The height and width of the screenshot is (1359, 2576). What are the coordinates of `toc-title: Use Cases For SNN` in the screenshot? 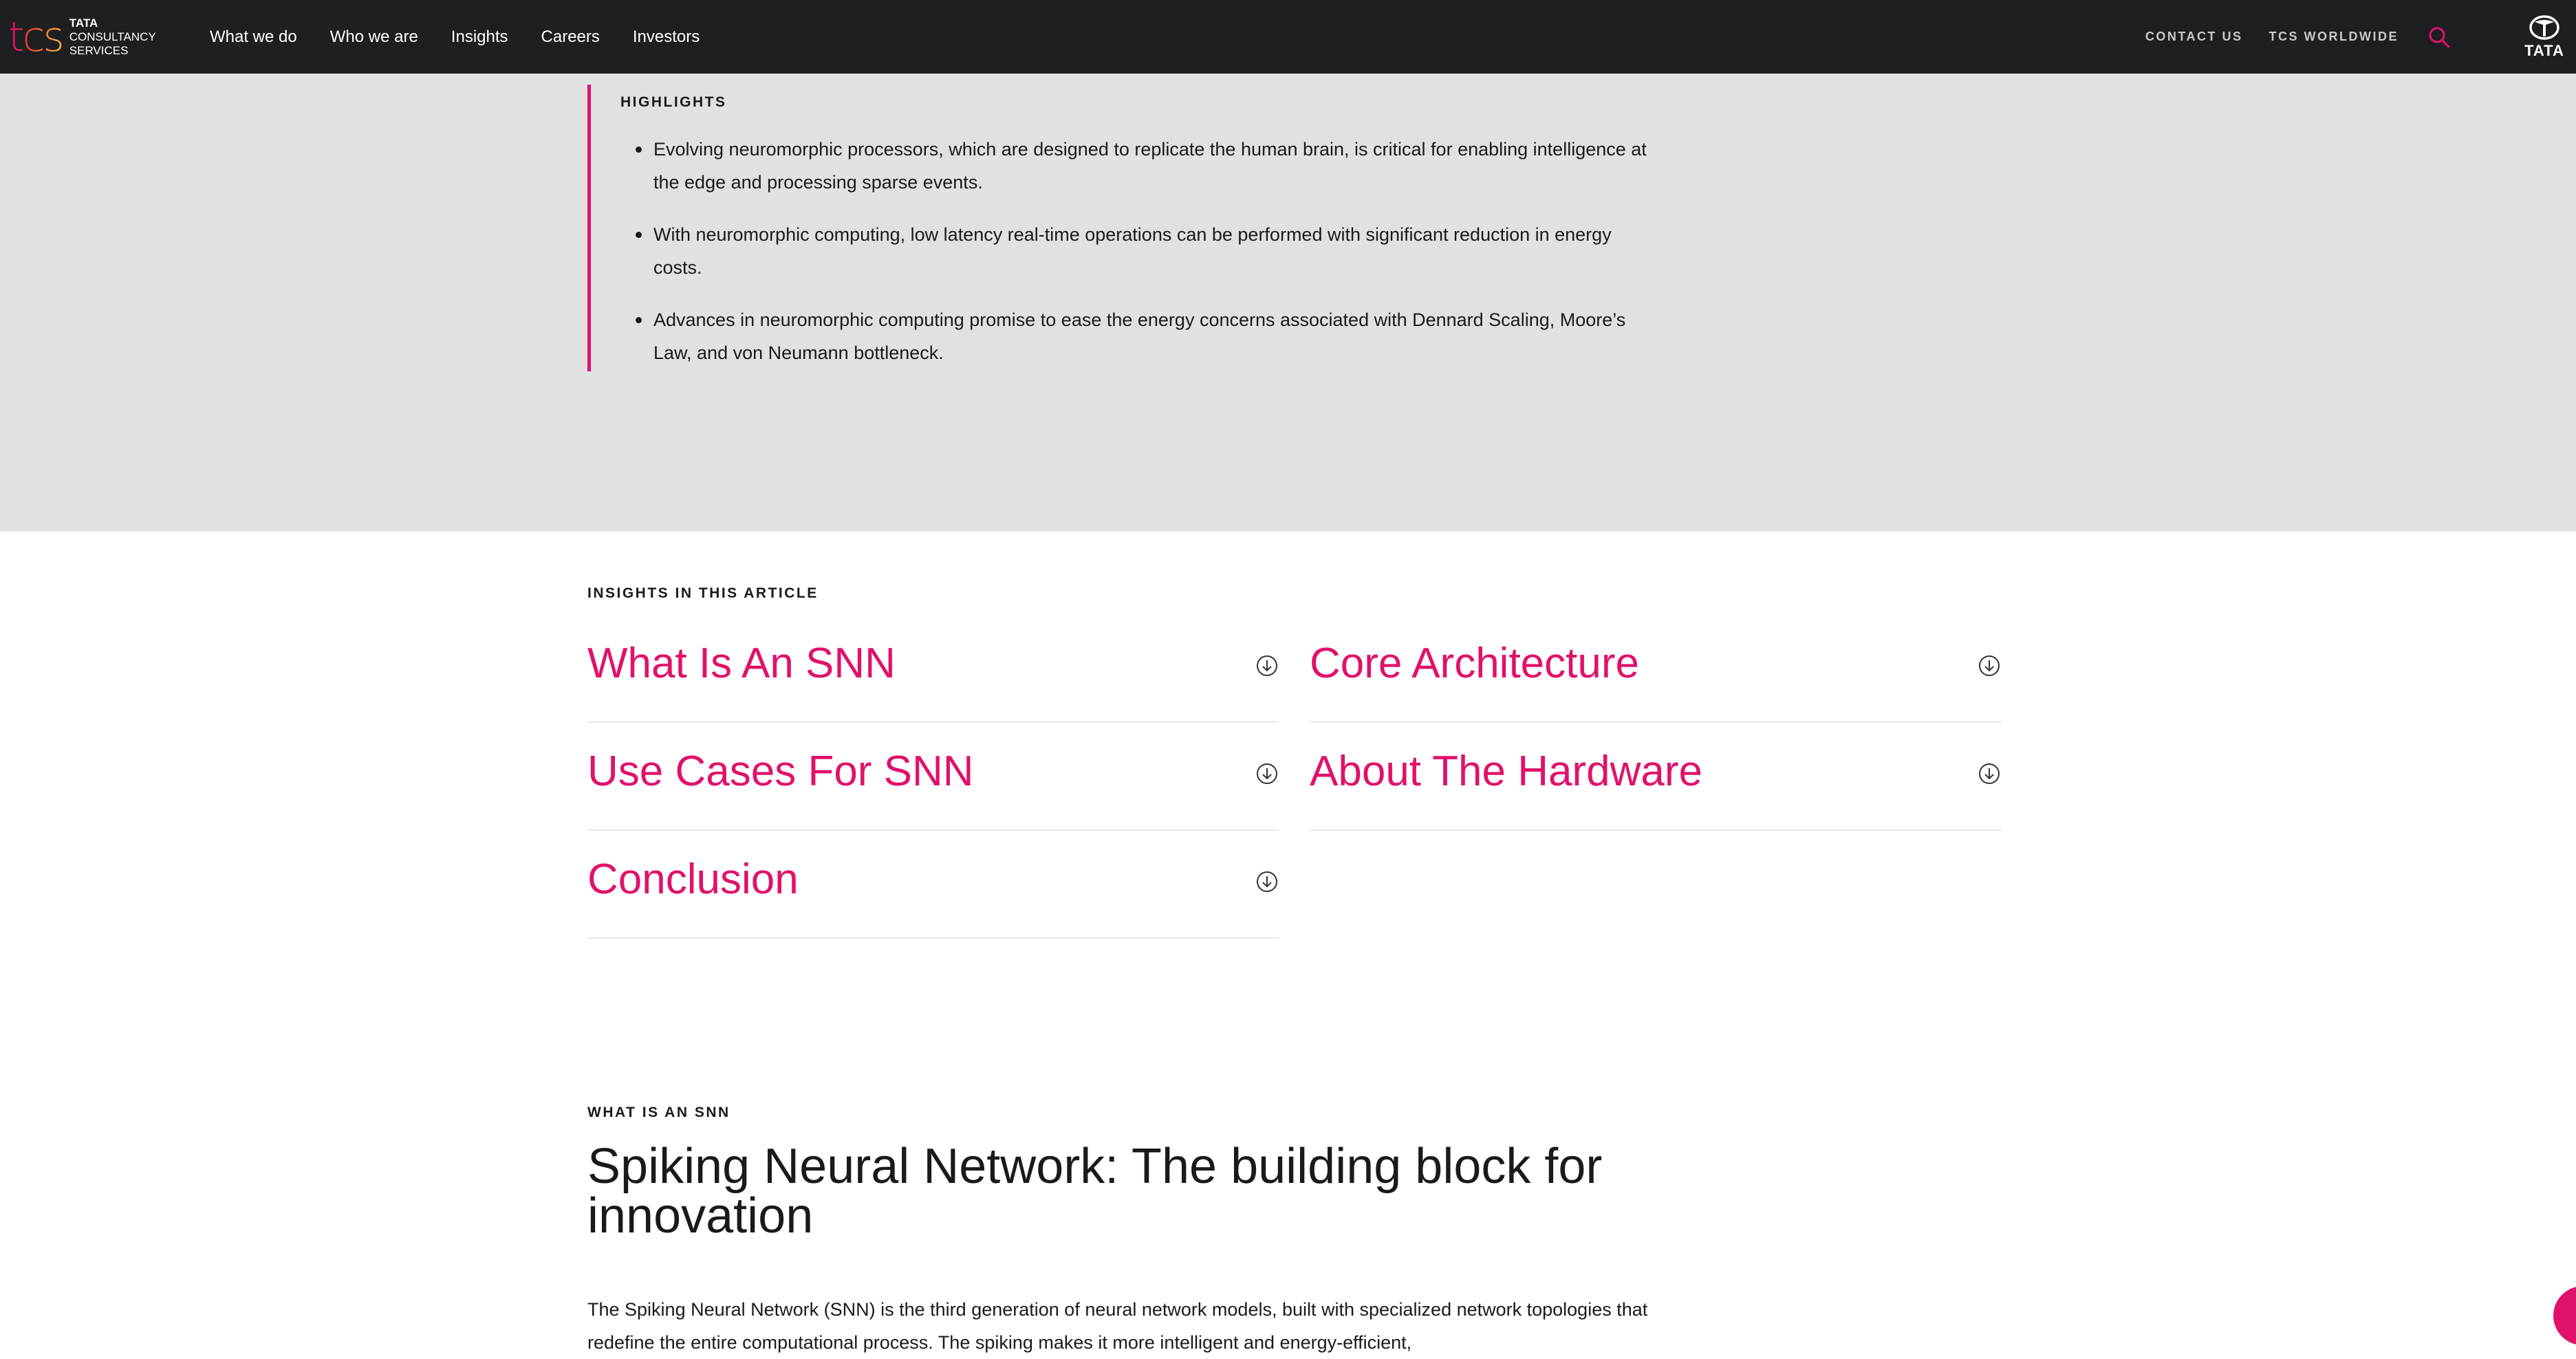 It's located at (780, 771).